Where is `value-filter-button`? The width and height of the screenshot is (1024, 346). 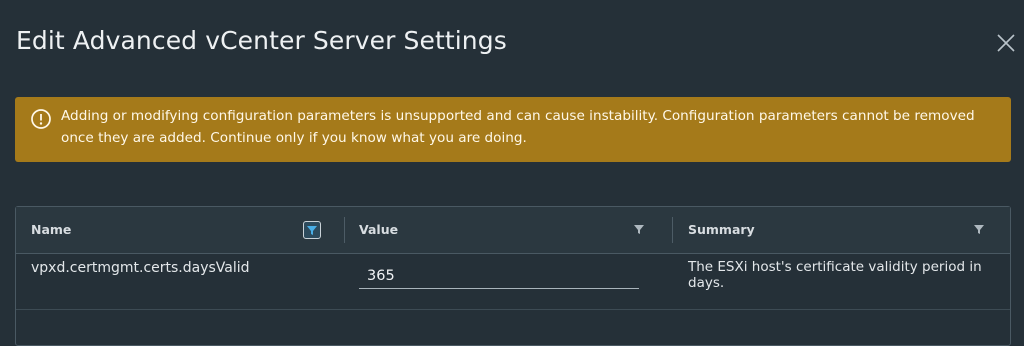
value-filter-button is located at coordinates (640, 230).